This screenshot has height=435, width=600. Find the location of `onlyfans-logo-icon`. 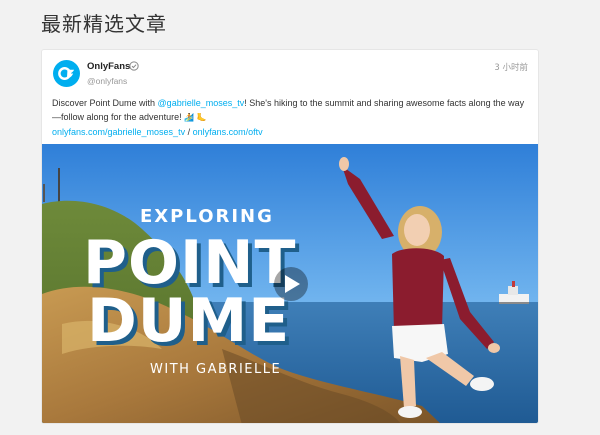

onlyfans-logo-icon is located at coordinates (66, 73).